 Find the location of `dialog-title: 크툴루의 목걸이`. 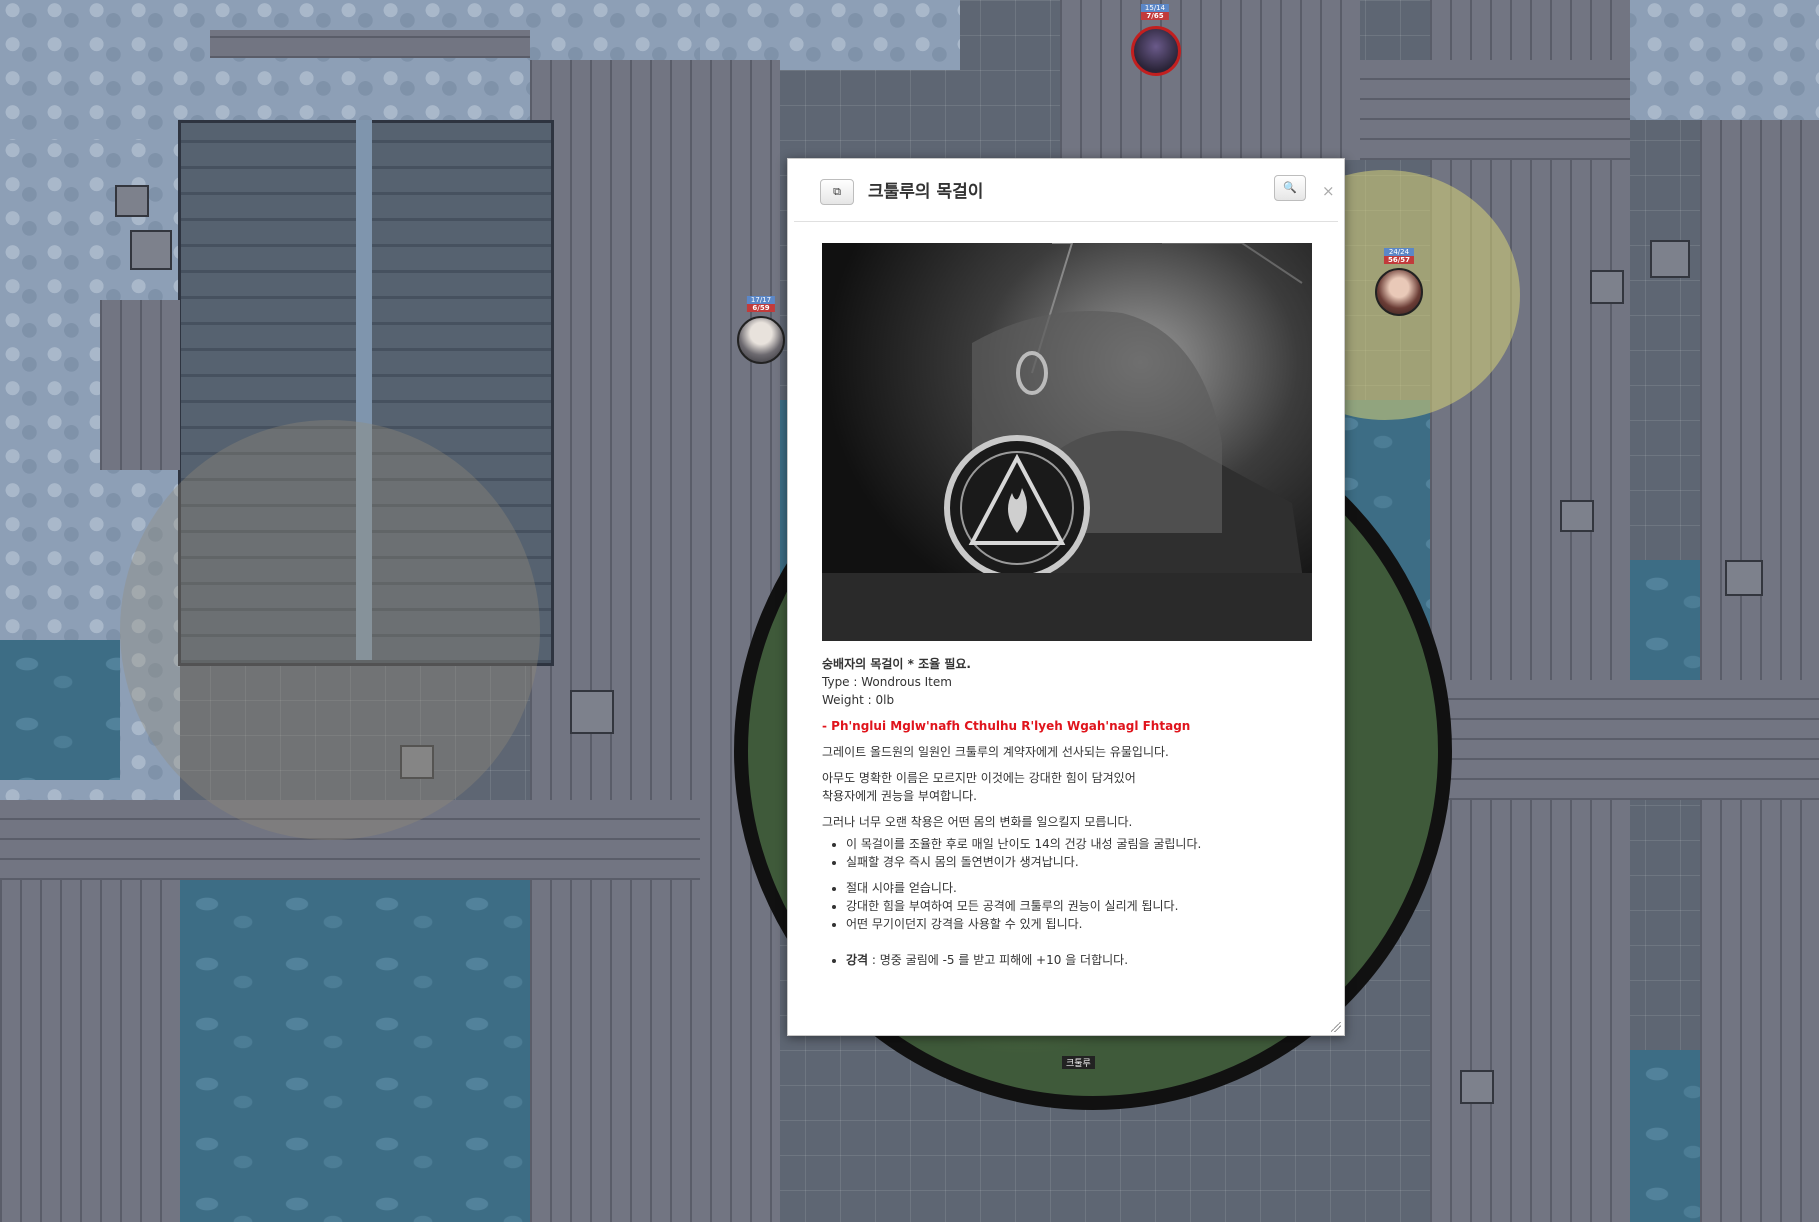

dialog-title: 크툴루의 목걸이 is located at coordinates (926, 192).